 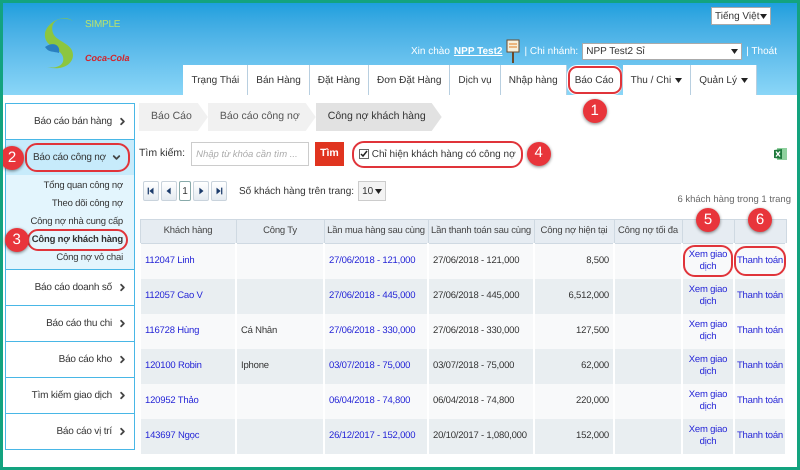 What do you see at coordinates (185, 191) in the screenshot?
I see `current-page: 1` at bounding box center [185, 191].